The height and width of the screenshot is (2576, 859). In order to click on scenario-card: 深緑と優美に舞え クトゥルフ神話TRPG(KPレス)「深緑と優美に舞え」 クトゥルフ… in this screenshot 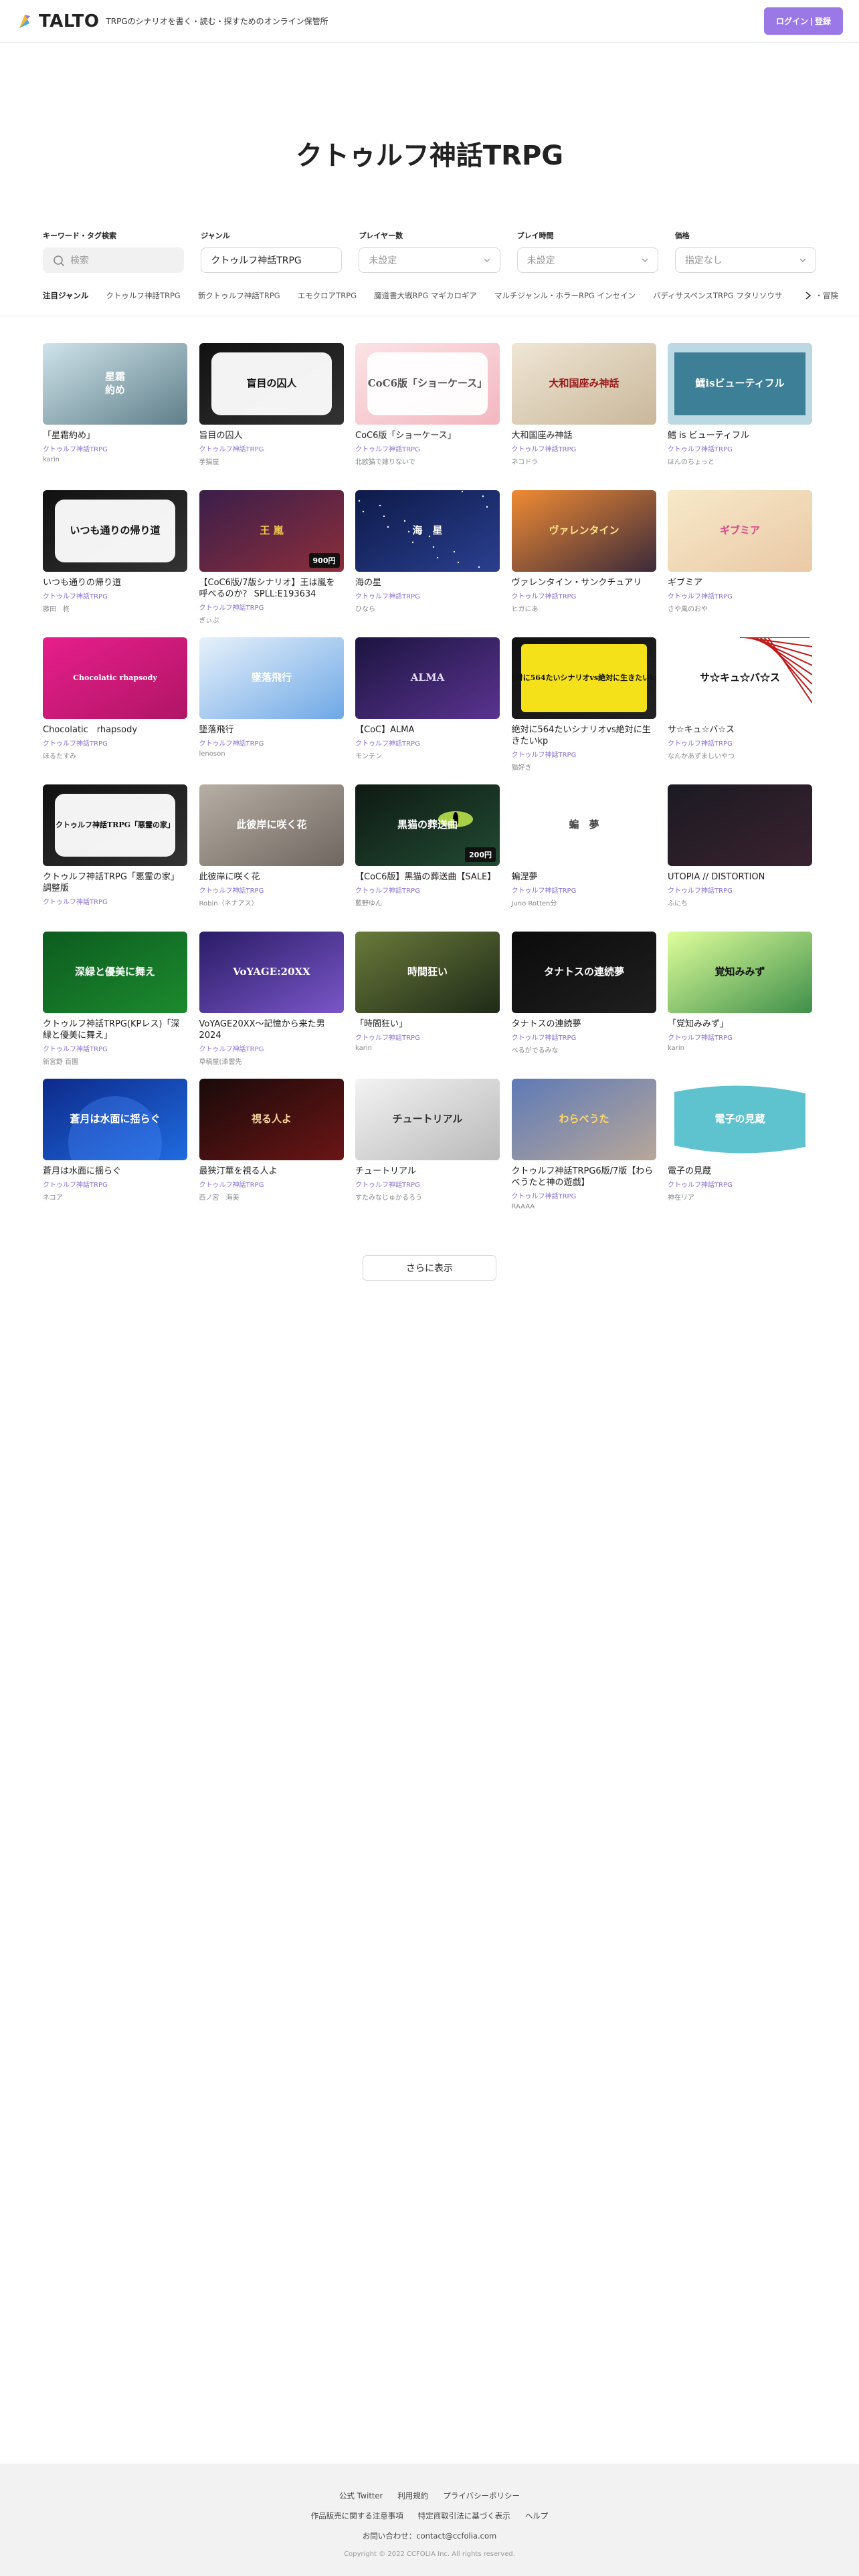, I will do `click(115, 1005)`.